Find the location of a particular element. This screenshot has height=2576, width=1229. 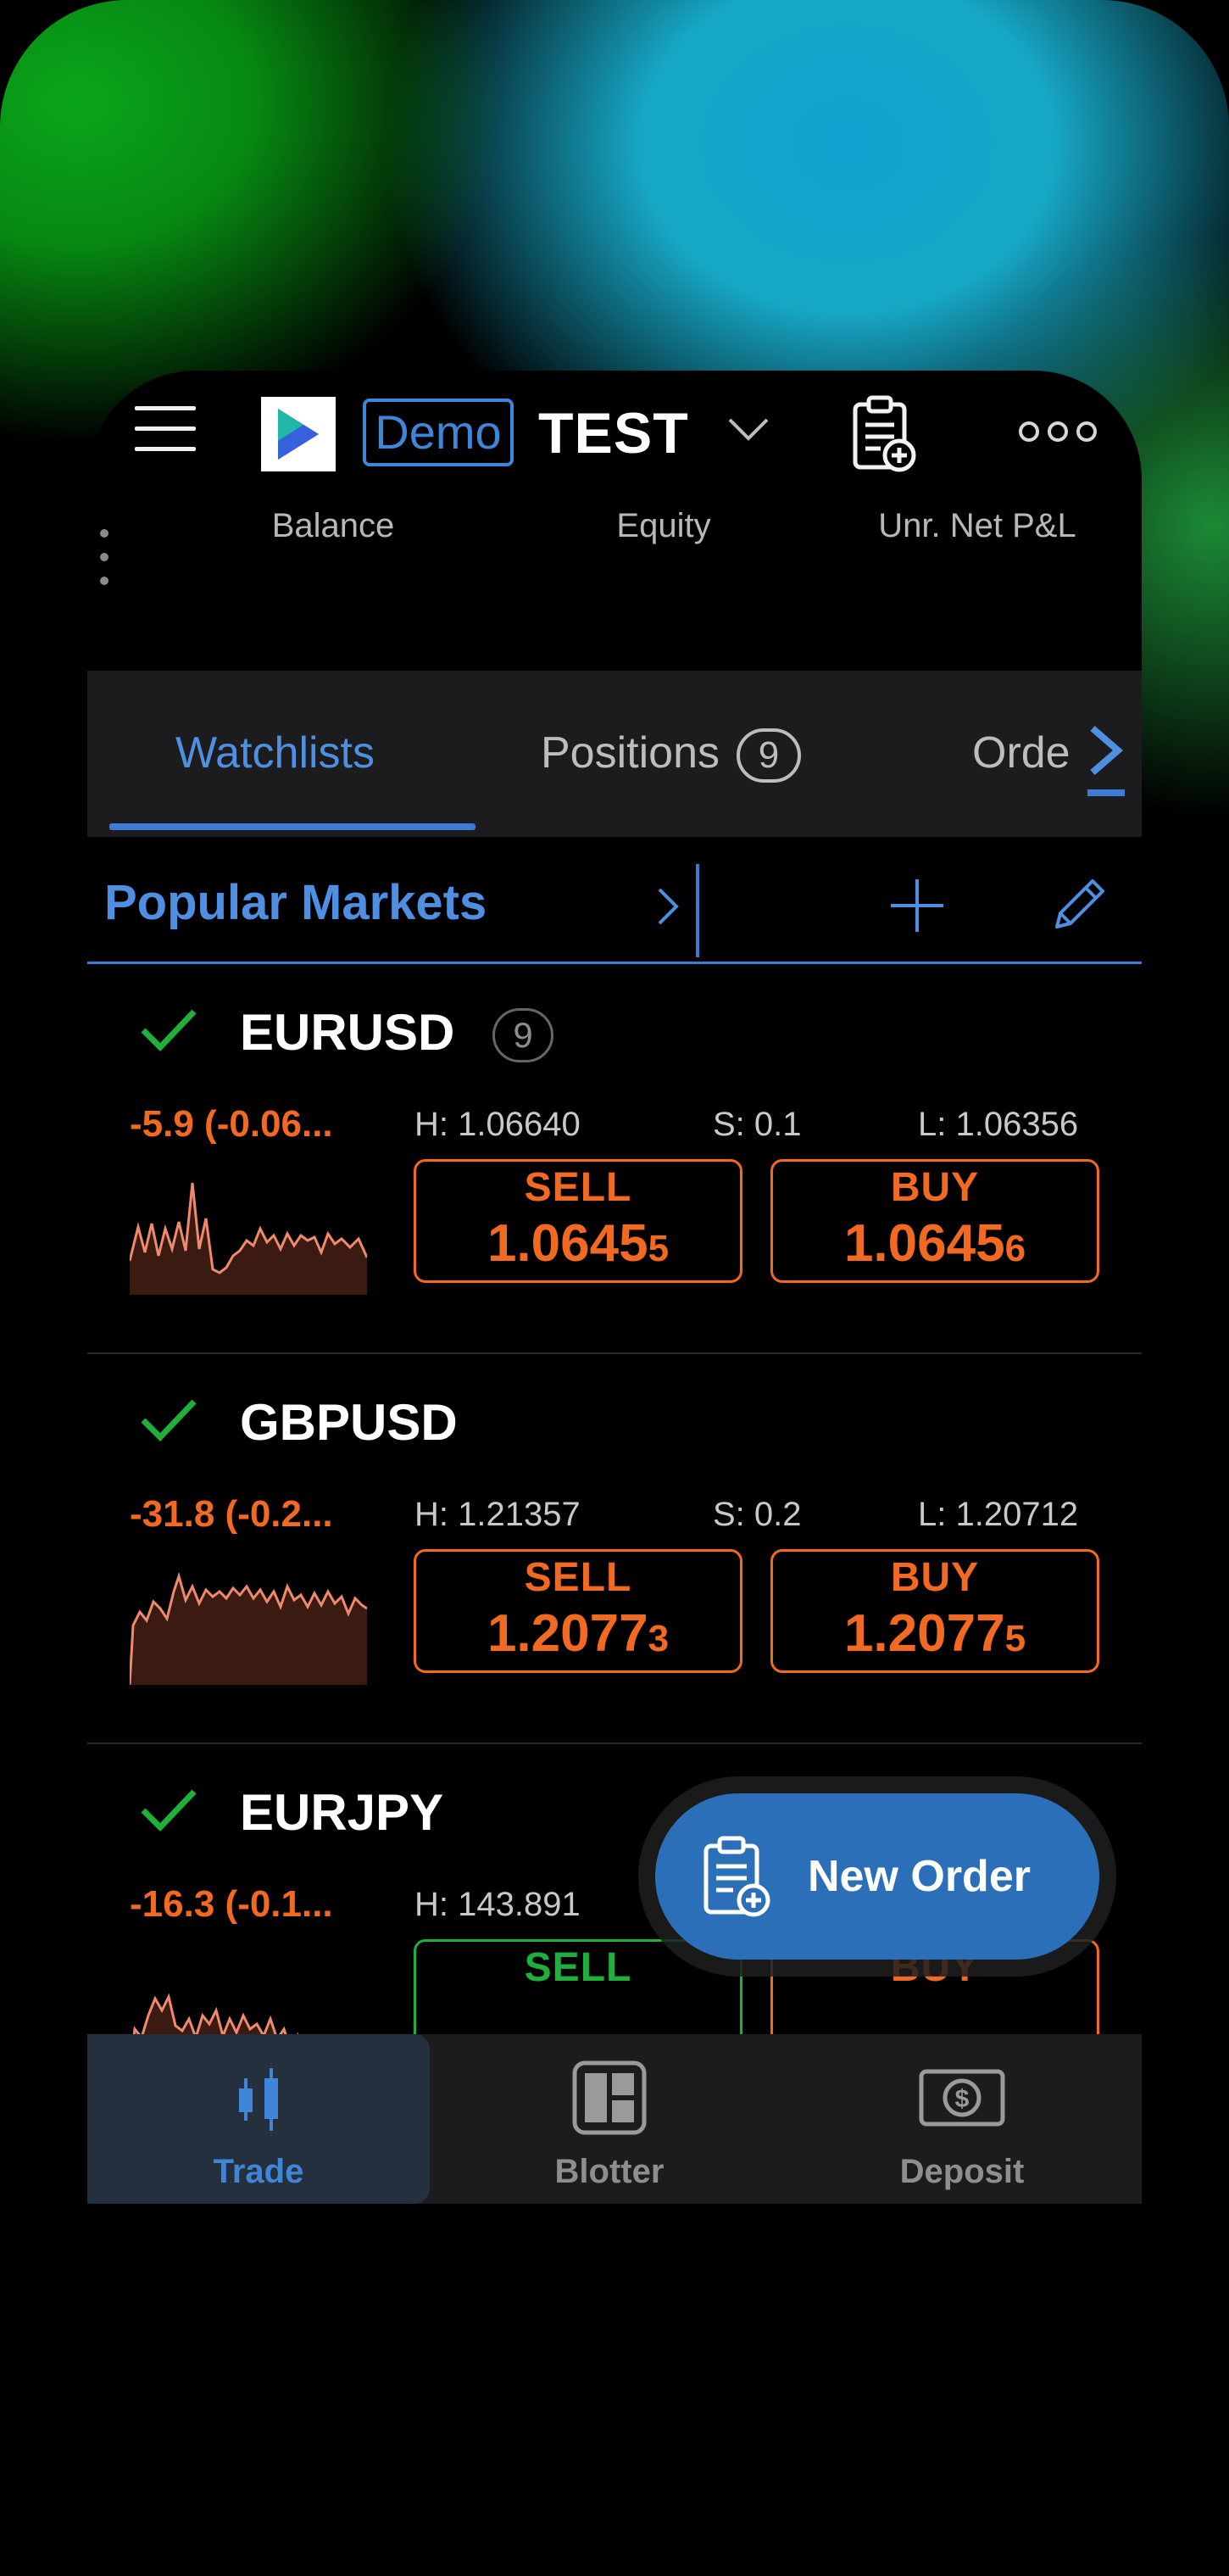

buy-price: 1.20775 is located at coordinates (935, 1636).